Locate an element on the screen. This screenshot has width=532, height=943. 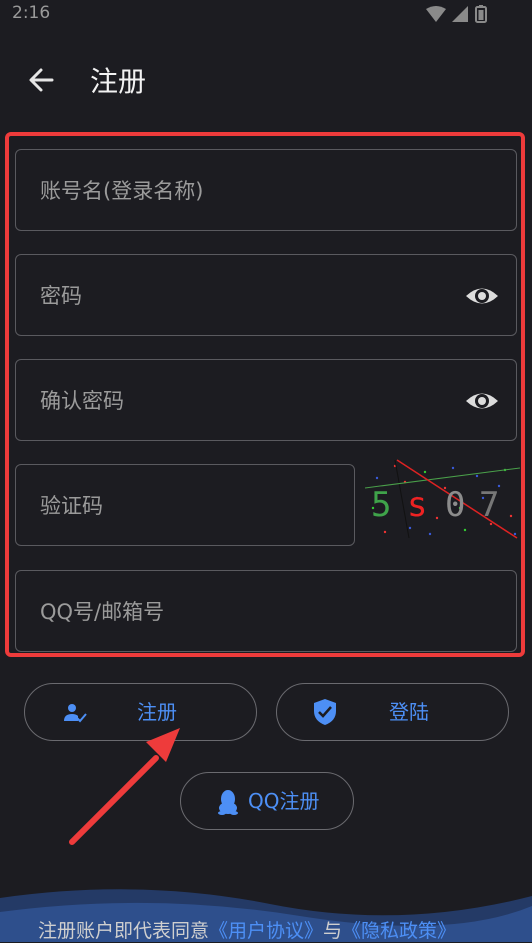
annotation-arrow is located at coordinates (124, 786).